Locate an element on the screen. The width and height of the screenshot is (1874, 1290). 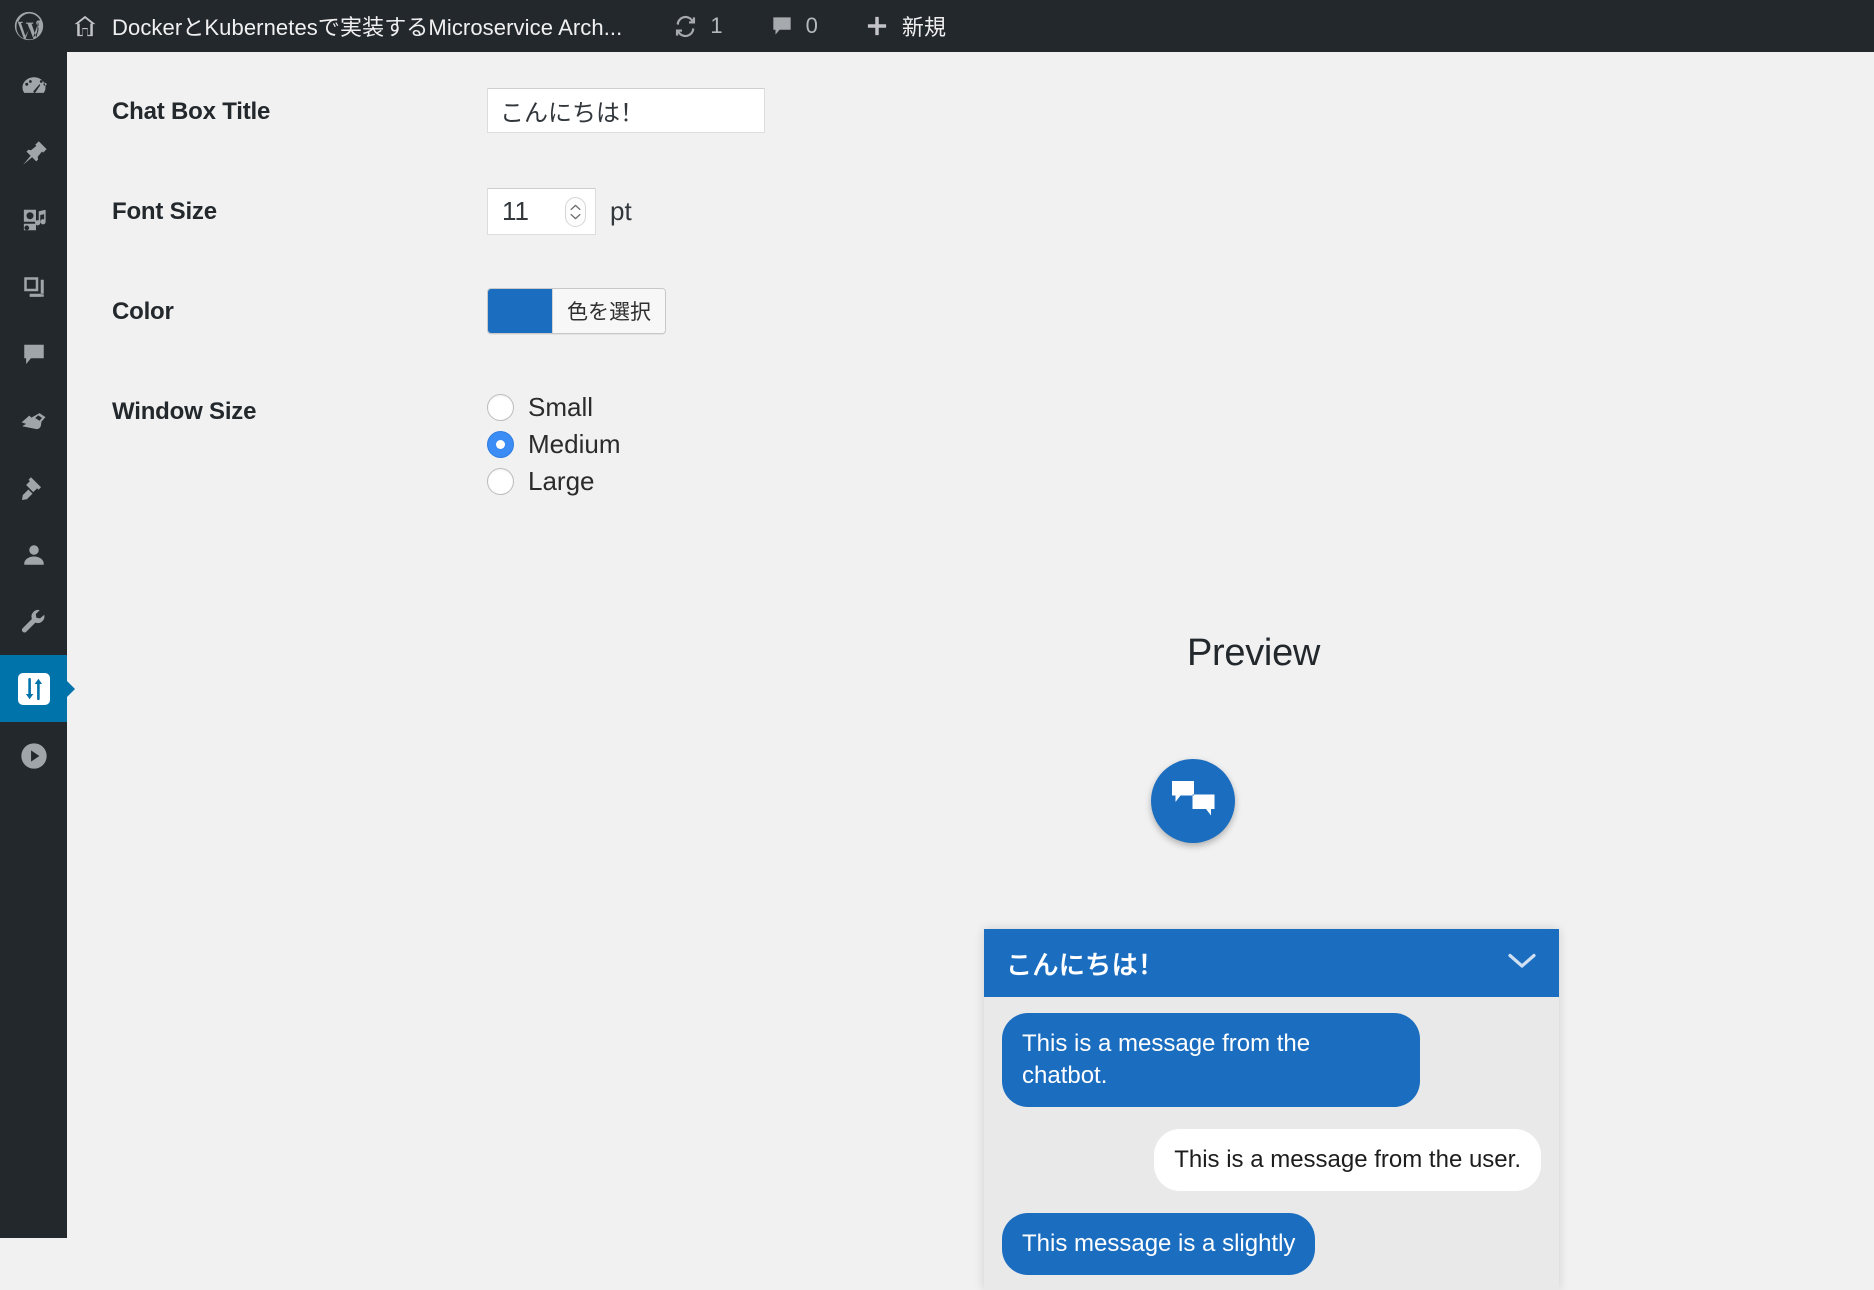
field-chat-box-title is located at coordinates (626, 92).